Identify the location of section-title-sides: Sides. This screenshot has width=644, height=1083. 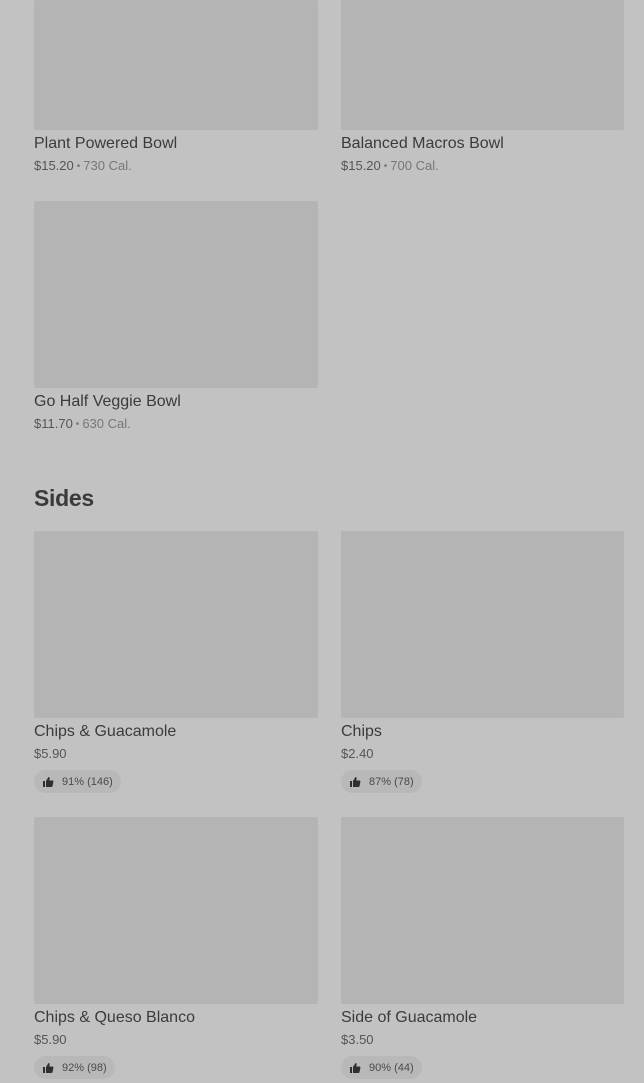
(64, 498).